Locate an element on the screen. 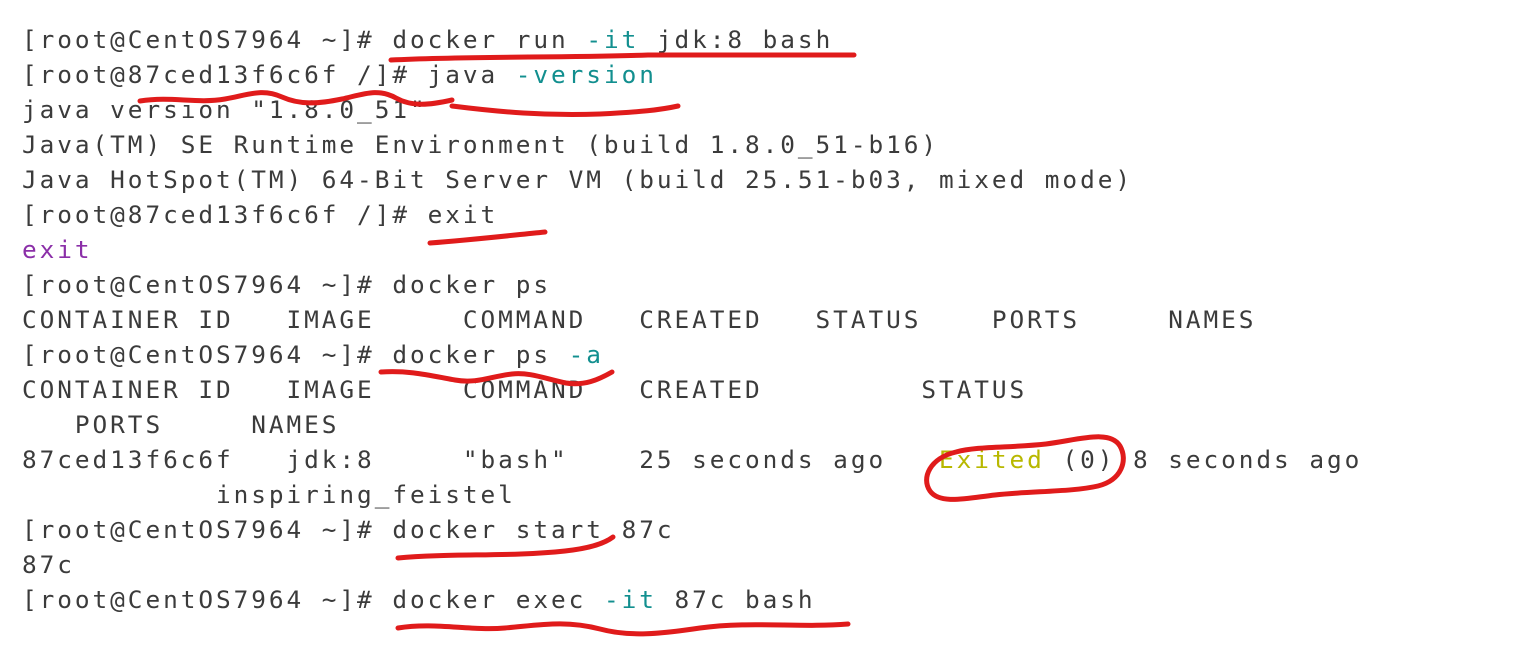  prompt-docker-exec-seg-2: 87c bash is located at coordinates (736, 599).